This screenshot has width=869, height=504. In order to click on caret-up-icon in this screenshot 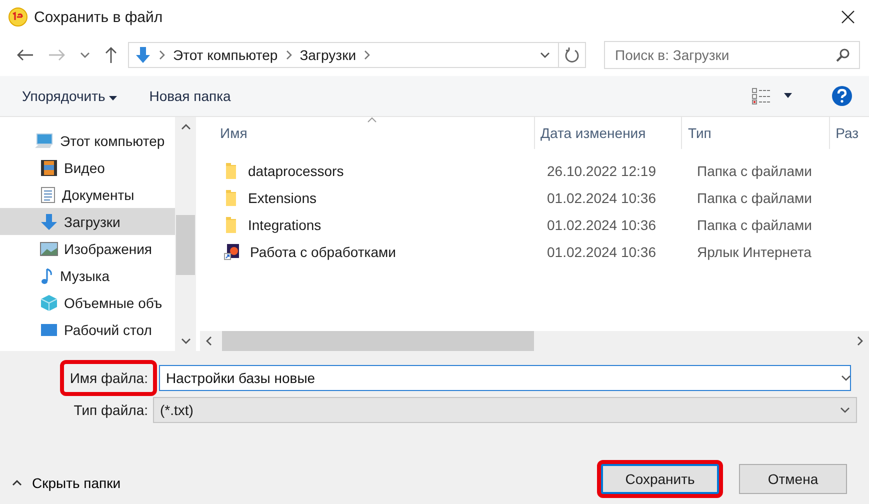, I will do `click(17, 483)`.